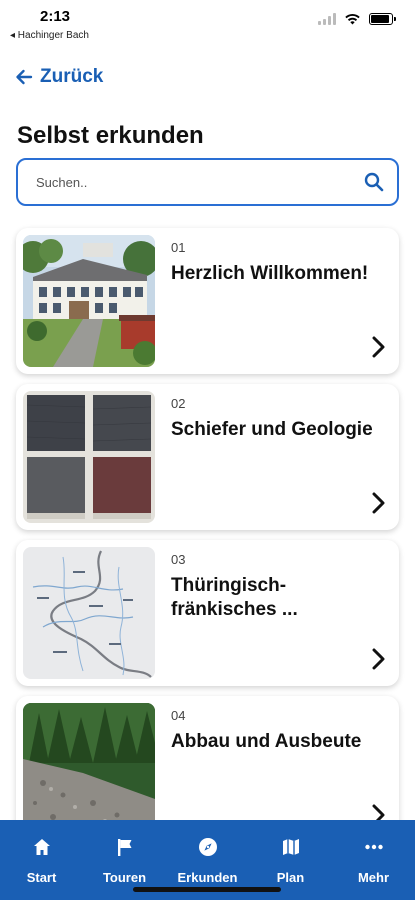 The height and width of the screenshot is (900, 415). What do you see at coordinates (89, 301) in the screenshot?
I see `building-photo` at bounding box center [89, 301].